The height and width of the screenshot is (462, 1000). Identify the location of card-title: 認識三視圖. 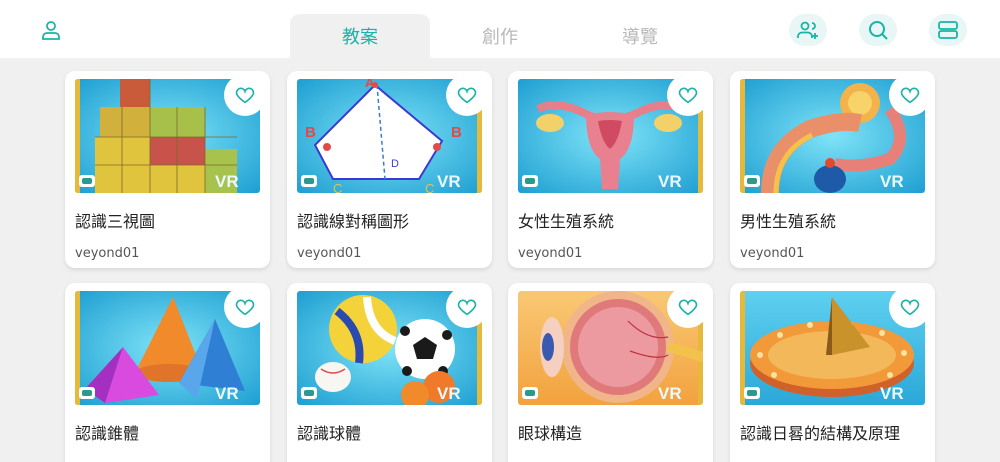
(115, 221).